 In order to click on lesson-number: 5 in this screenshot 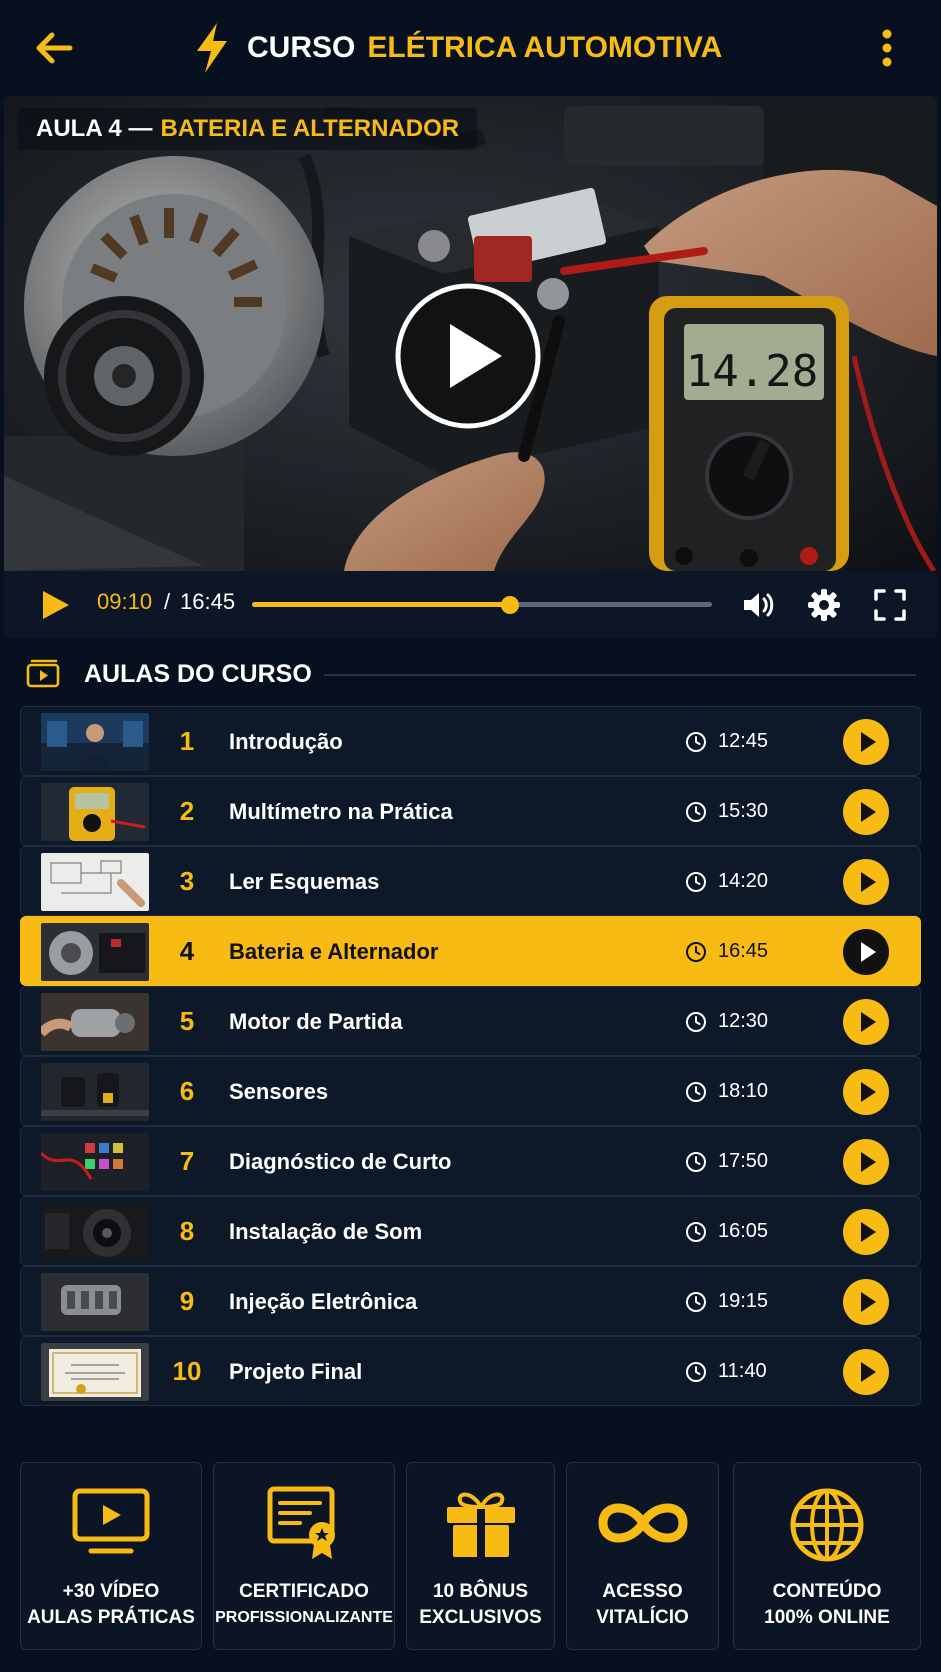, I will do `click(187, 1021)`.